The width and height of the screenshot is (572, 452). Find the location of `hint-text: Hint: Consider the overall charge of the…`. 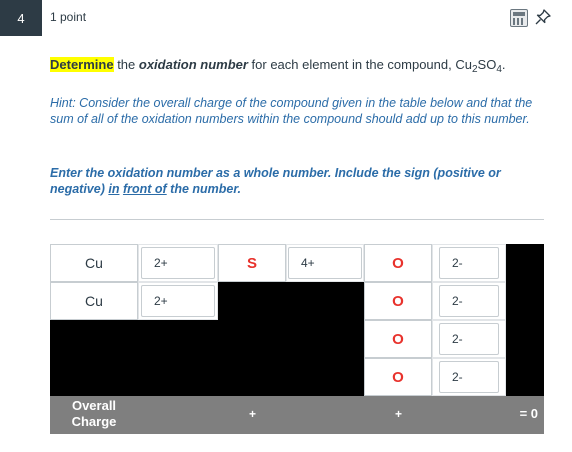

hint-text: Hint: Consider the overall charge of the… is located at coordinates (291, 111).